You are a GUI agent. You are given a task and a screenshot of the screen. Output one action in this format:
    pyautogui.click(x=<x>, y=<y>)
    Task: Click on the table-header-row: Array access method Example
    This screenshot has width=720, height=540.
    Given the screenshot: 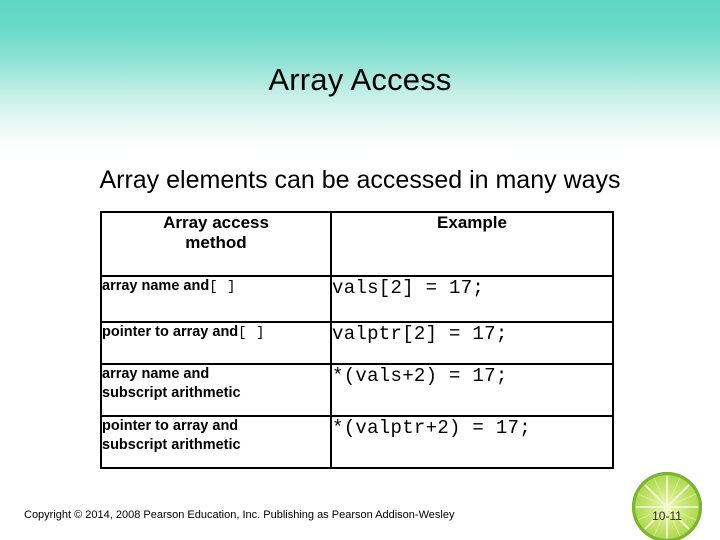 What is the action you would take?
    pyautogui.click(x=357, y=244)
    